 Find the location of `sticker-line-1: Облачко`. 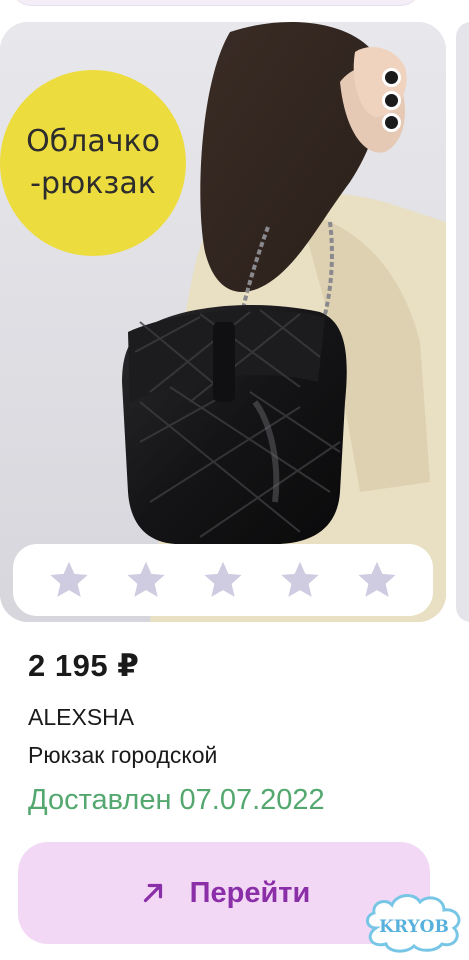

sticker-line-1: Облачко is located at coordinates (93, 141).